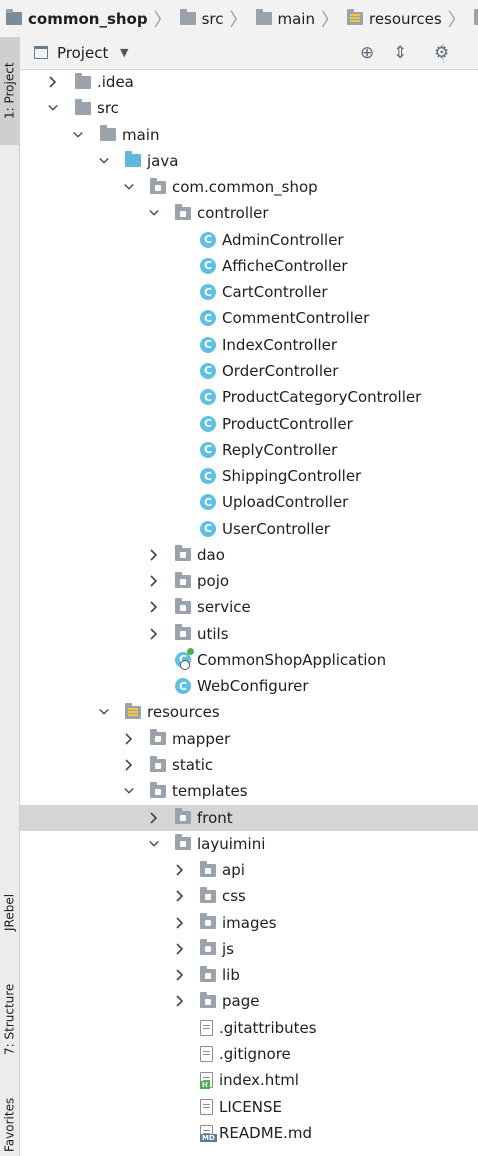  Describe the element at coordinates (249, 1001) in the screenshot. I see `tree-row: page` at that location.